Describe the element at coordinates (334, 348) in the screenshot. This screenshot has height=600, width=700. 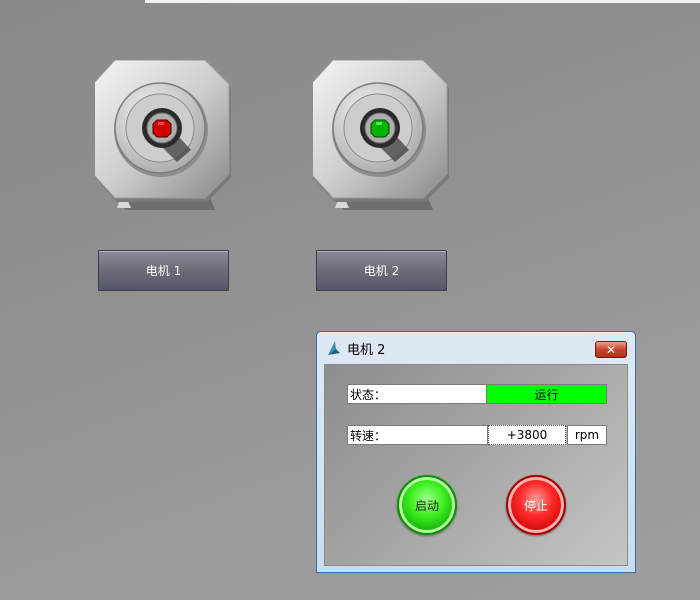
I see `sail-app-icon` at that location.